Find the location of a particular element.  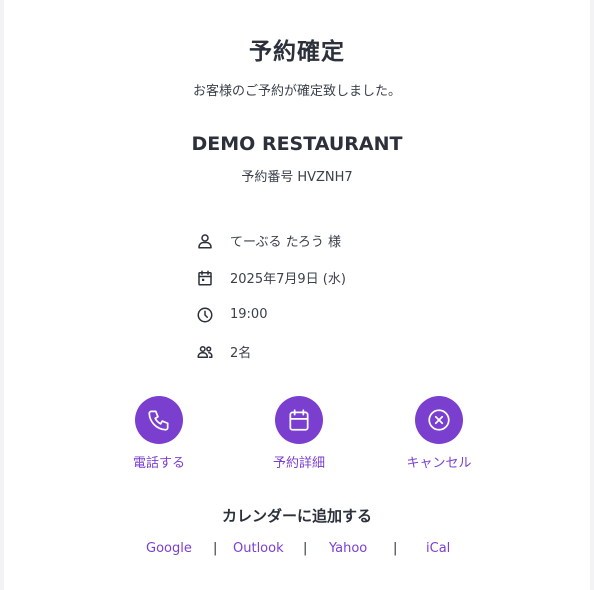

detail-guest-name: てーぶる たろう 様 is located at coordinates (324, 240).